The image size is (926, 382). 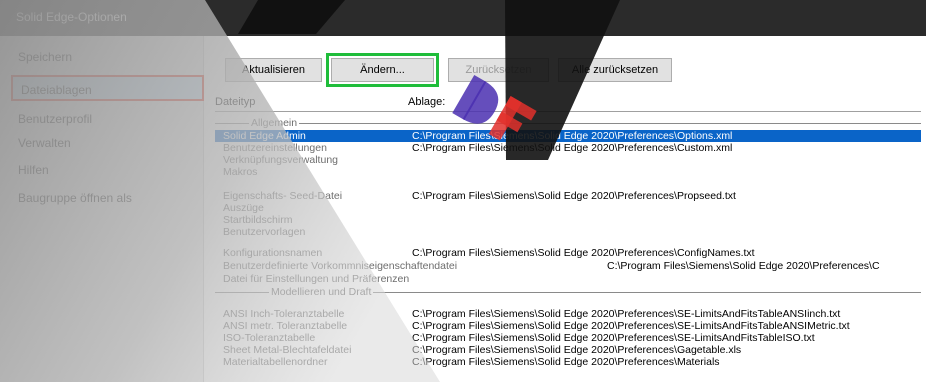 What do you see at coordinates (568, 172) in the screenshot?
I see `table-row: Makros` at bounding box center [568, 172].